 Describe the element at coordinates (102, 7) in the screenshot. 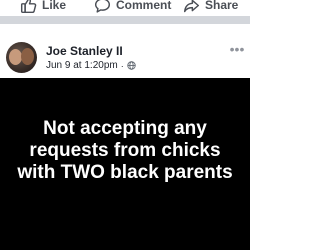

I see `comment-bubble-icon` at that location.